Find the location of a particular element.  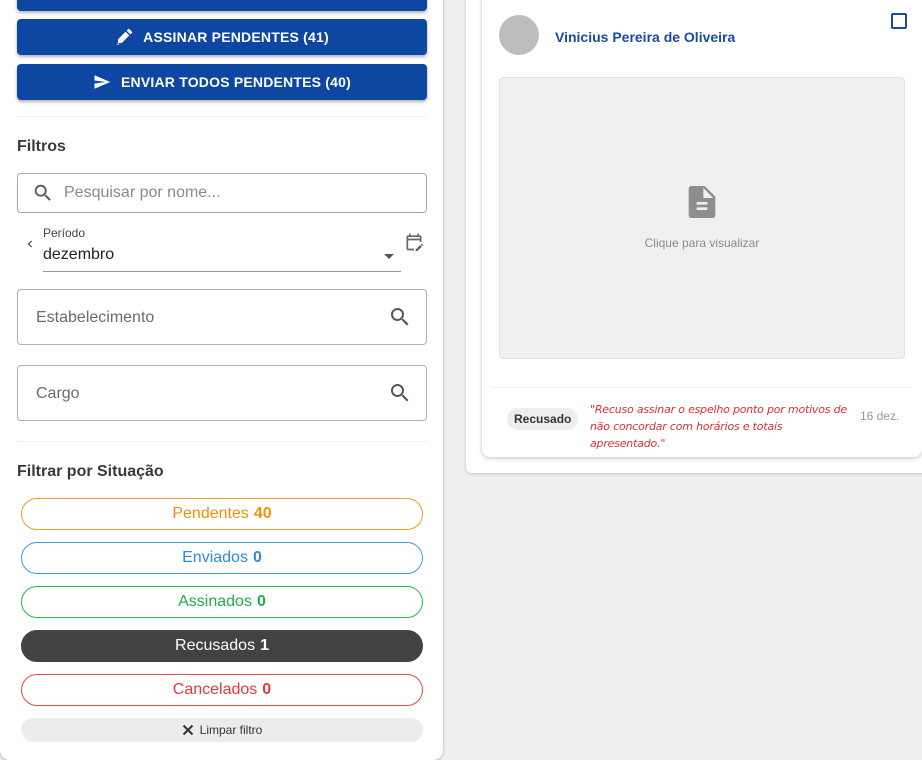

send-icon is located at coordinates (102, 82).